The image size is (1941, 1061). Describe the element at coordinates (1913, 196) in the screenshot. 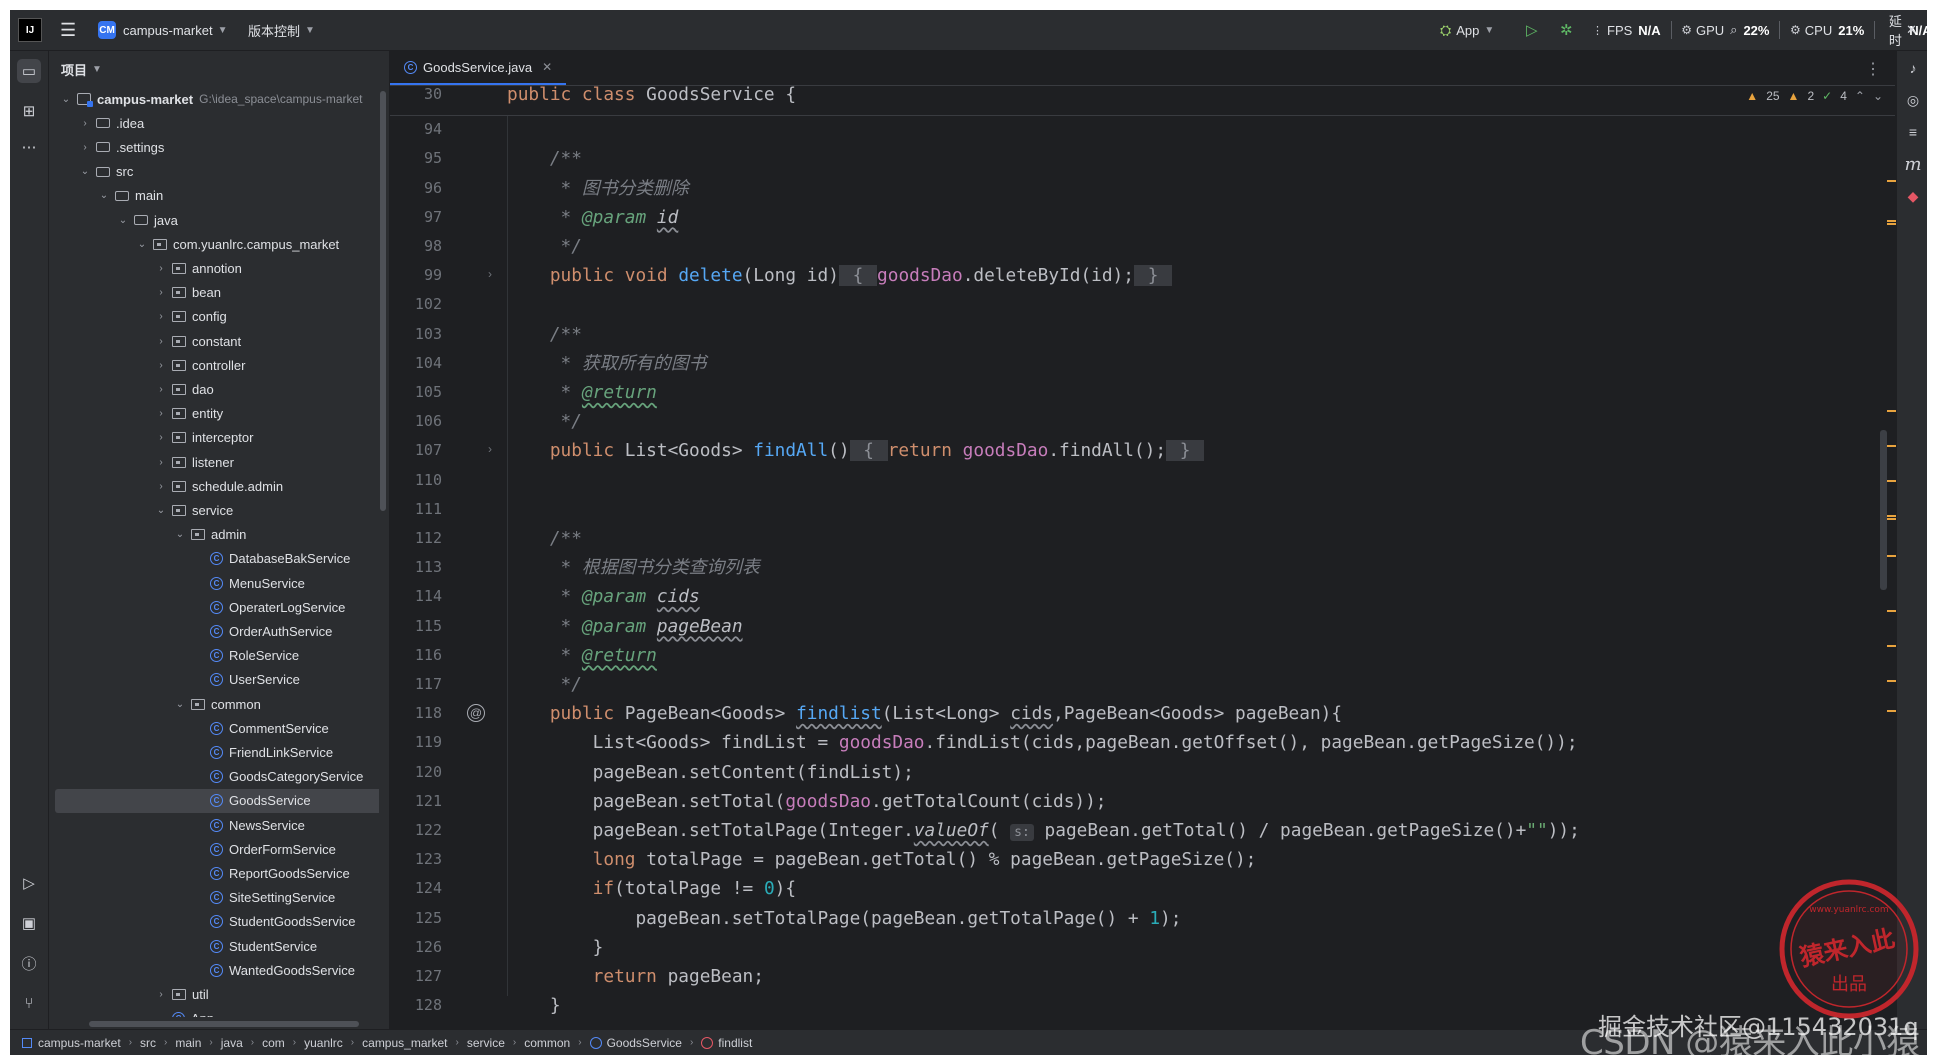

I see `plugin-icon: ◆` at that location.